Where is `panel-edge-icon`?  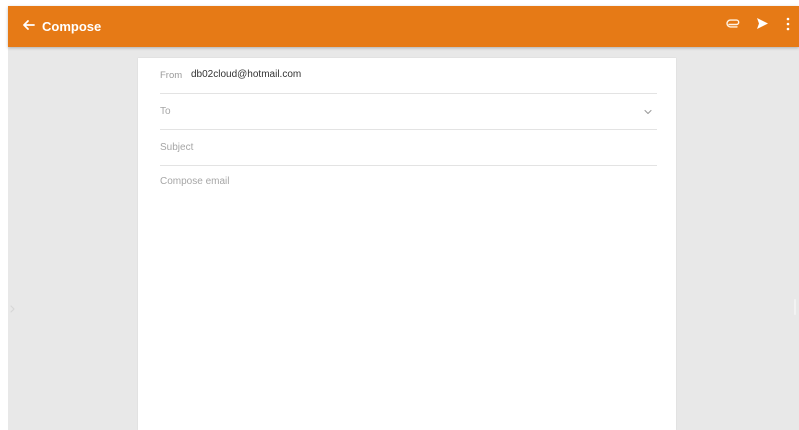 panel-edge-icon is located at coordinates (795, 309).